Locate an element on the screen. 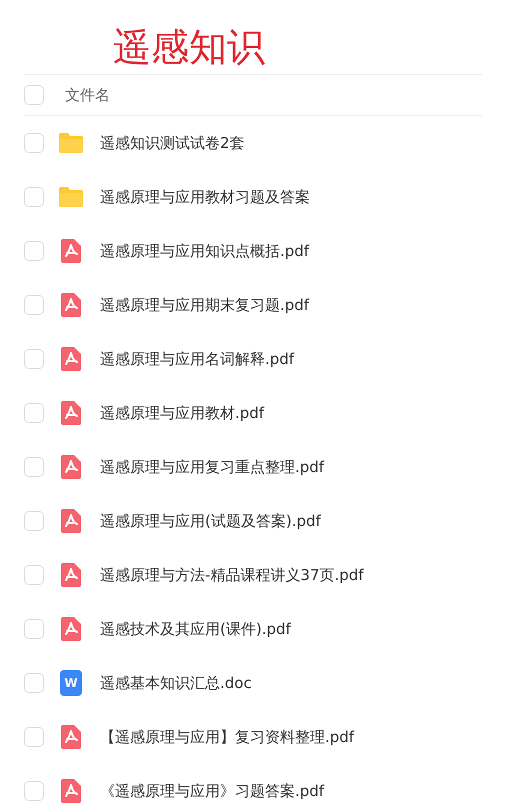  file-name: 【遥感原理与应用】复习资料整理.pdf is located at coordinates (227, 737).